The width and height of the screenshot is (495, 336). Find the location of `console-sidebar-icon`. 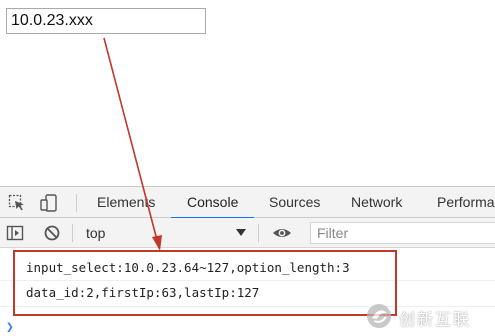

console-sidebar-icon is located at coordinates (15, 233).